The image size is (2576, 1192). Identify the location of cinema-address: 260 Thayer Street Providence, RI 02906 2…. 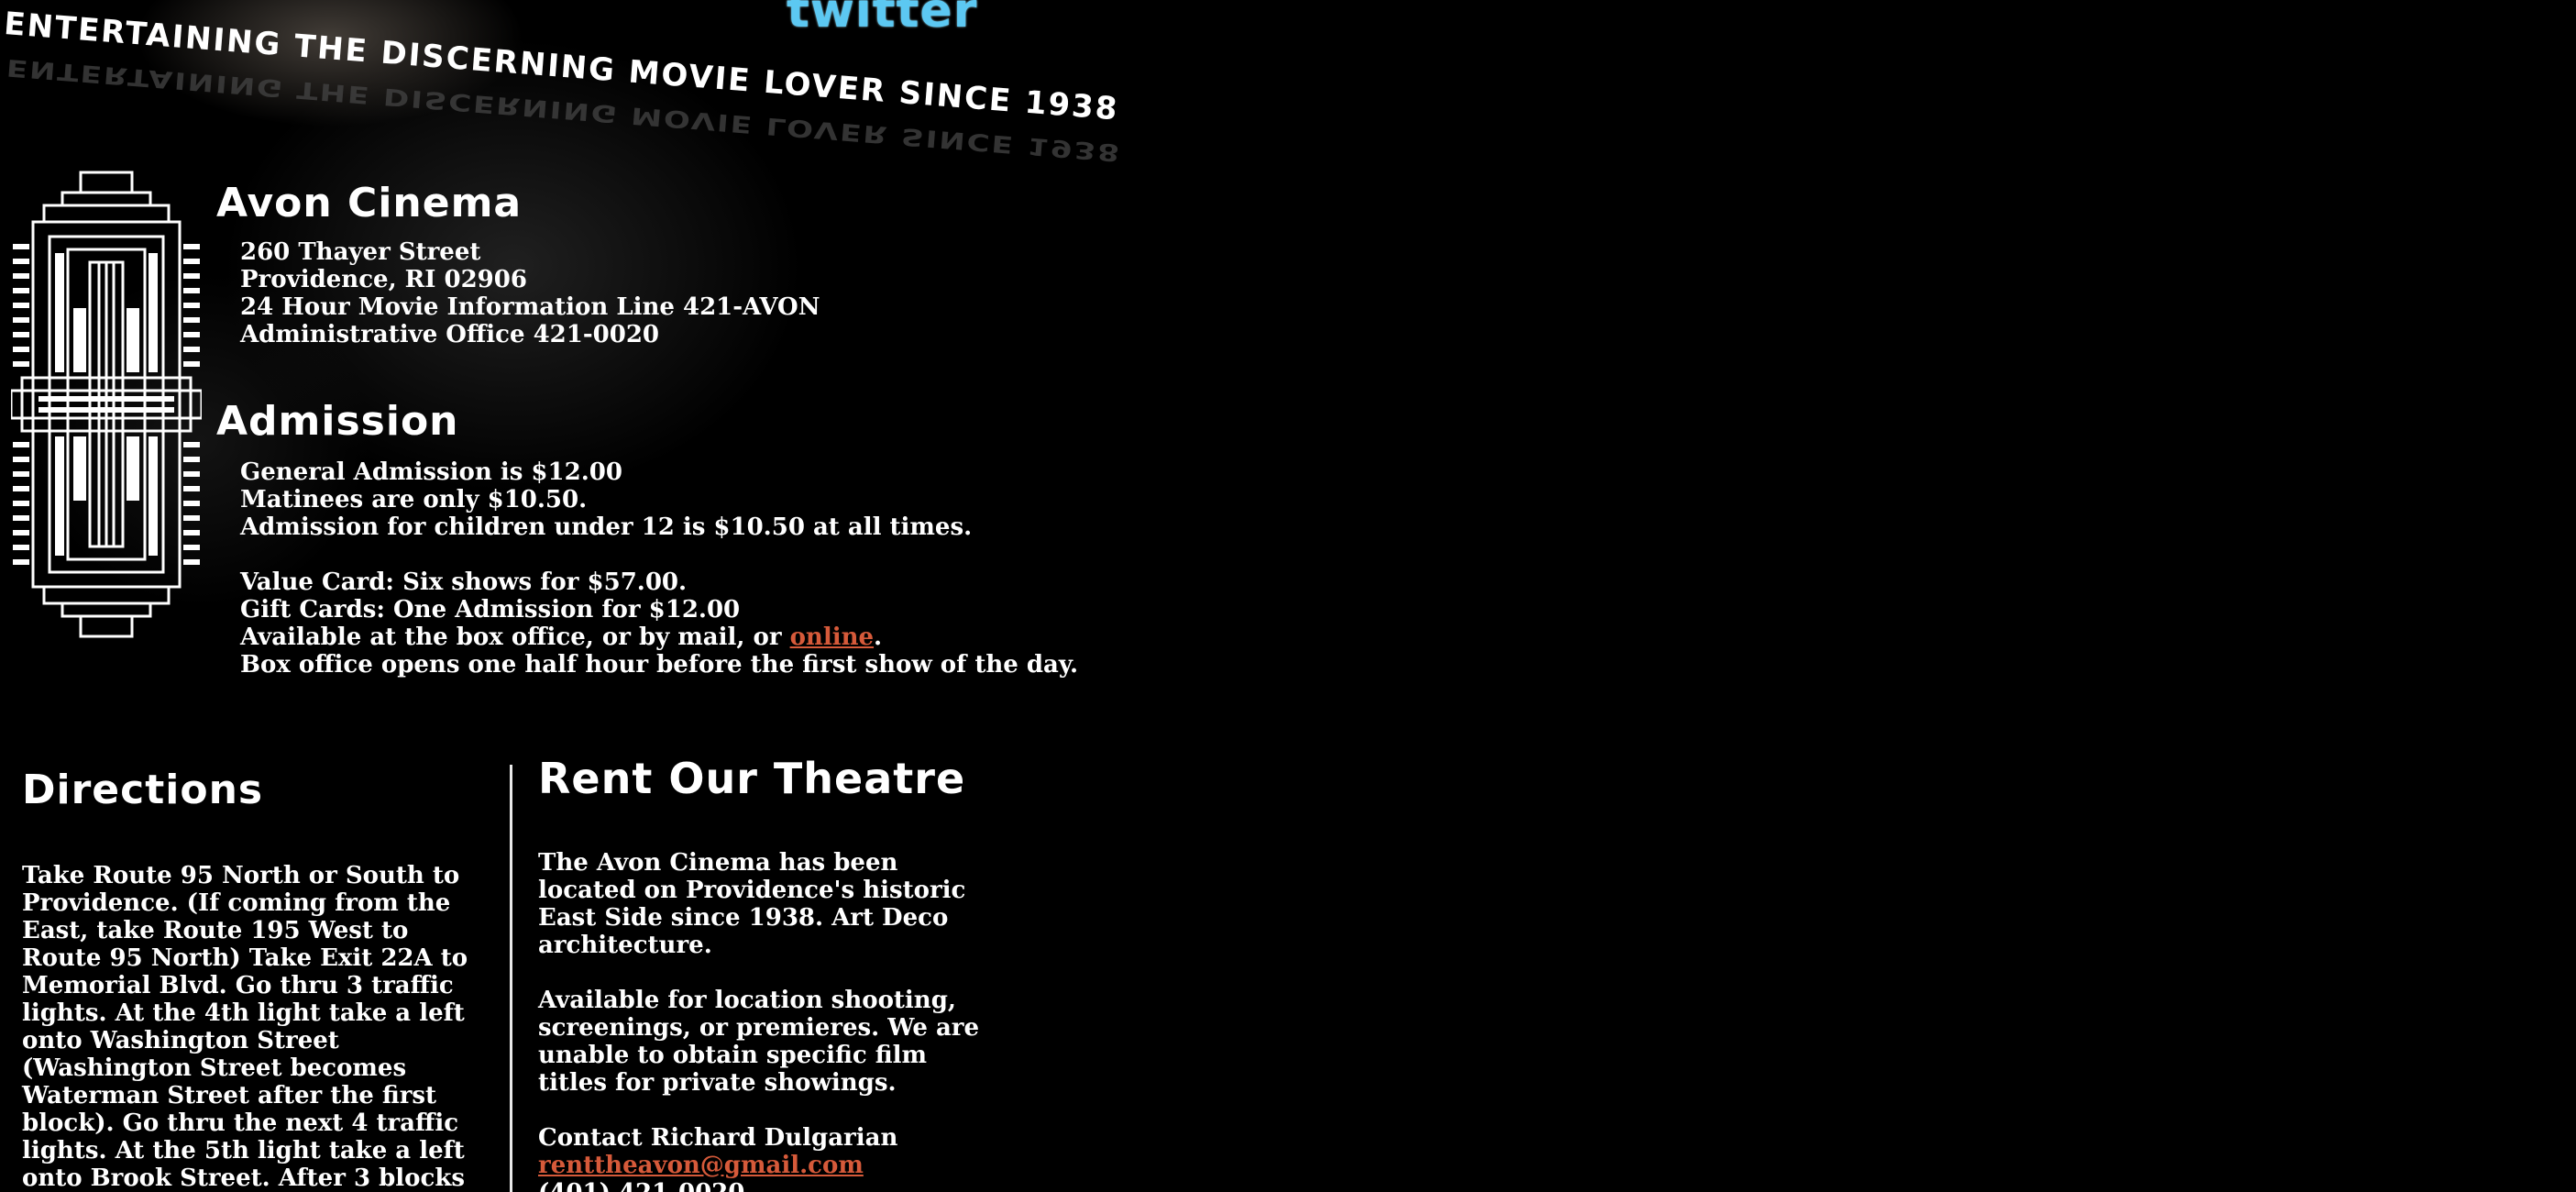
(530, 293).